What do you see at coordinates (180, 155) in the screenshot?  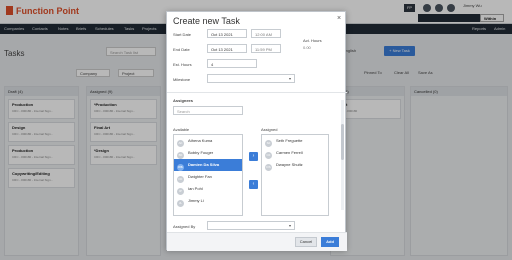 I see `avatar: BF` at bounding box center [180, 155].